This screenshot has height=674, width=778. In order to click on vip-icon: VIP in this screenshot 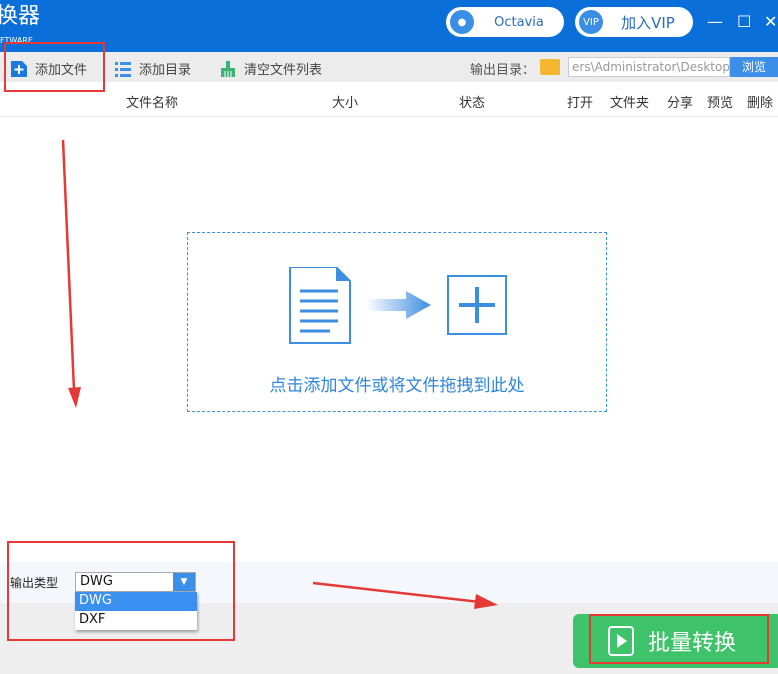, I will do `click(591, 22)`.